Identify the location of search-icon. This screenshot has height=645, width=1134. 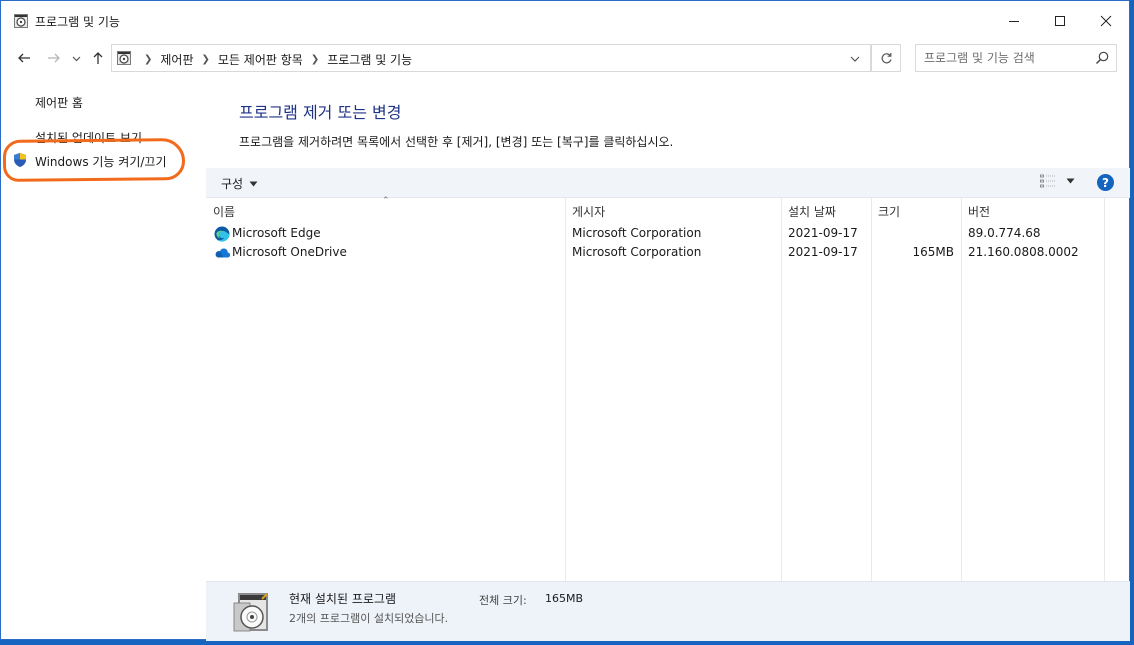
(1102, 58).